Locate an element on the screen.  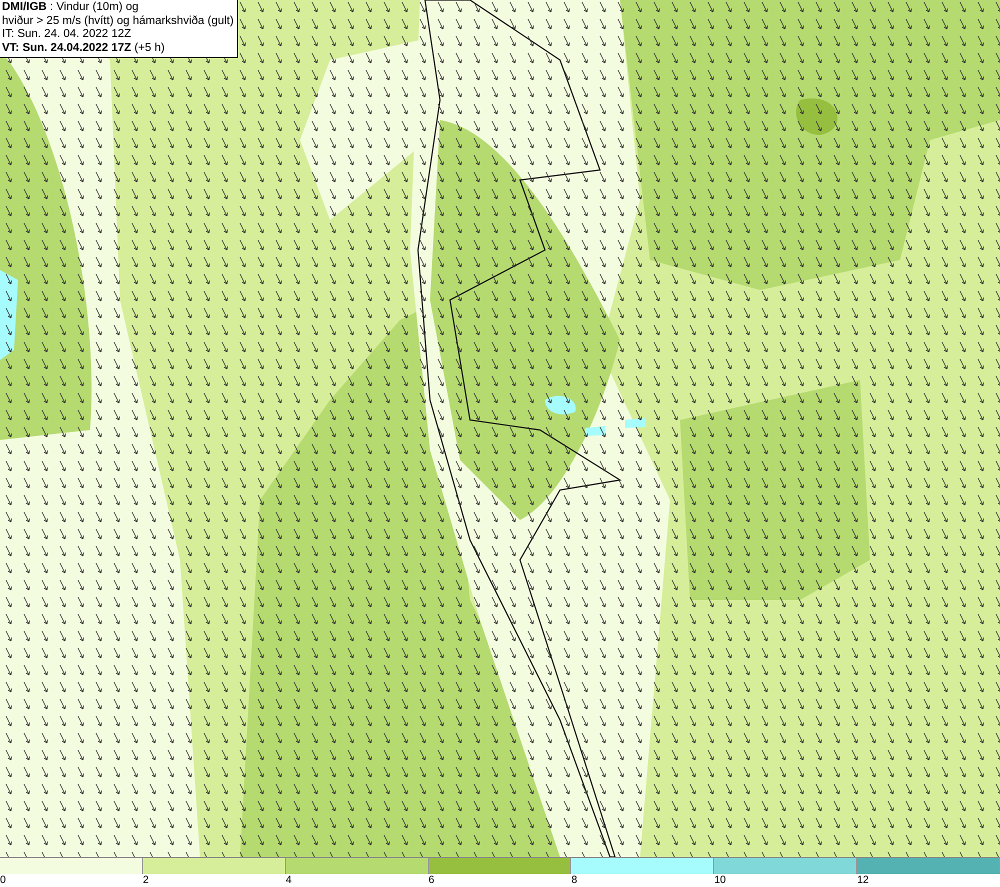
caption-text: DMI/IGB : Vindur (10m) og is located at coordinates (71, 7).